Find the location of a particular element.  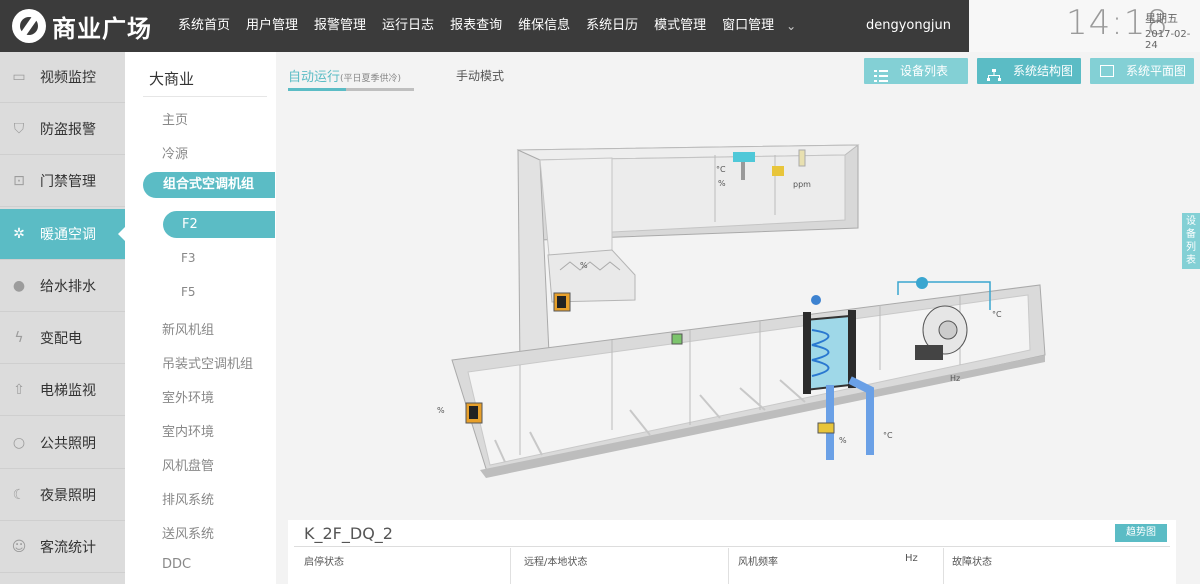

subnav-item-supply: 送风系统 is located at coordinates (188, 532).